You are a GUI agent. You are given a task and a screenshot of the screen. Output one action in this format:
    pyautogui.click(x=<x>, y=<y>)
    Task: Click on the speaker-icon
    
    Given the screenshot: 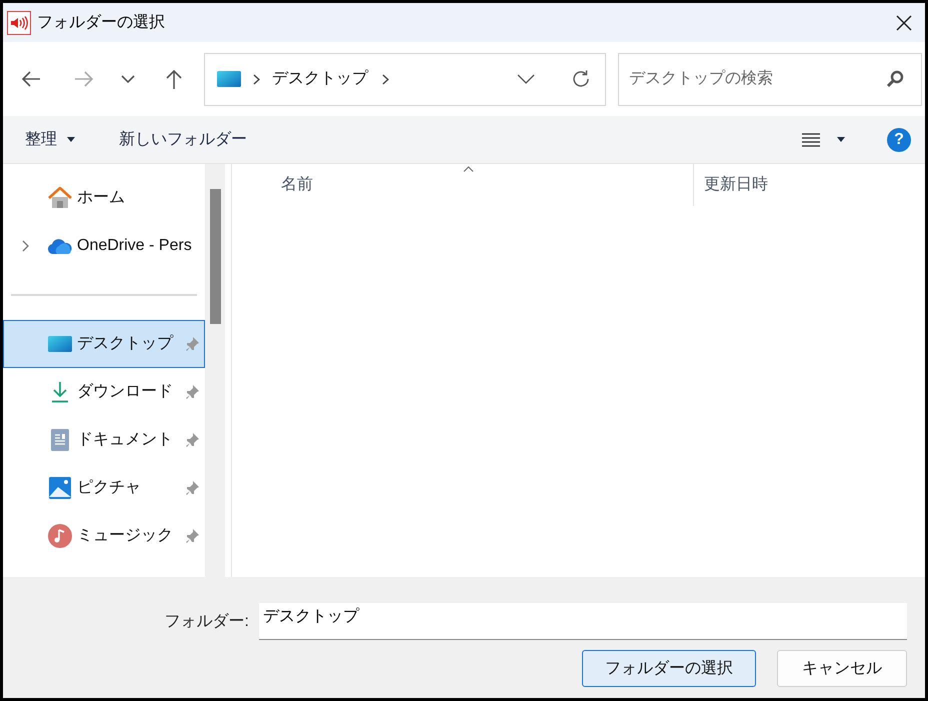 What is the action you would take?
    pyautogui.click(x=19, y=22)
    